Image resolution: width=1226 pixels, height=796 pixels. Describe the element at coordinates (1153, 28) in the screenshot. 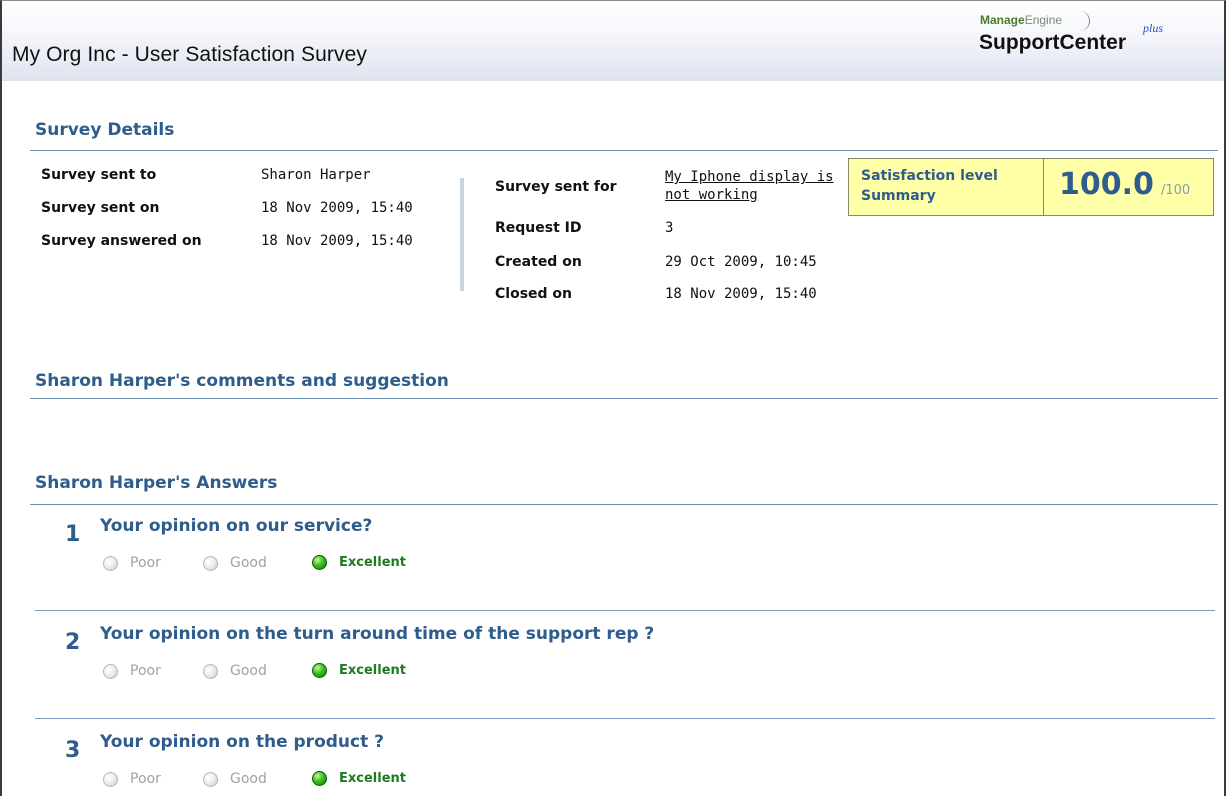

I see `logo-plus: plus` at that location.